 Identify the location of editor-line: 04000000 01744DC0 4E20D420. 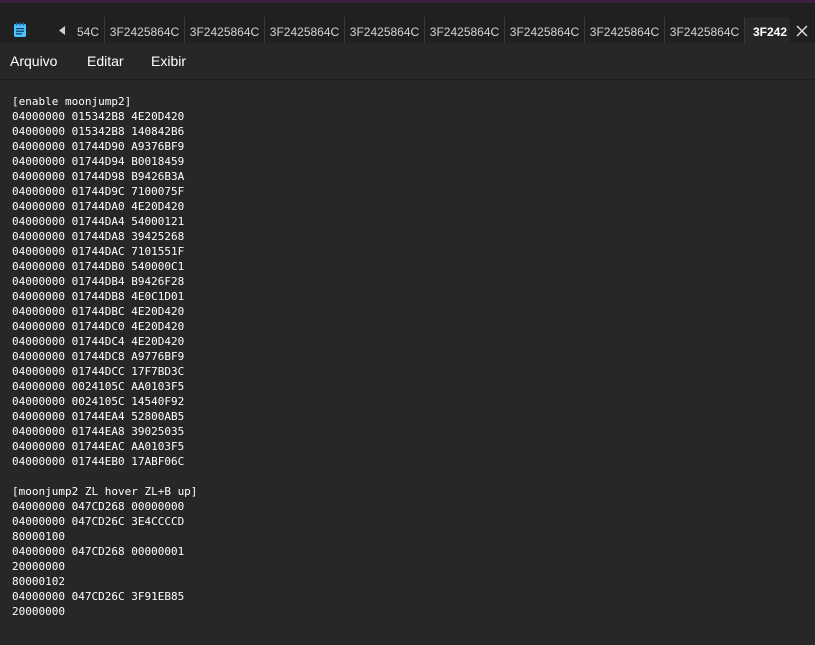
(98, 326).